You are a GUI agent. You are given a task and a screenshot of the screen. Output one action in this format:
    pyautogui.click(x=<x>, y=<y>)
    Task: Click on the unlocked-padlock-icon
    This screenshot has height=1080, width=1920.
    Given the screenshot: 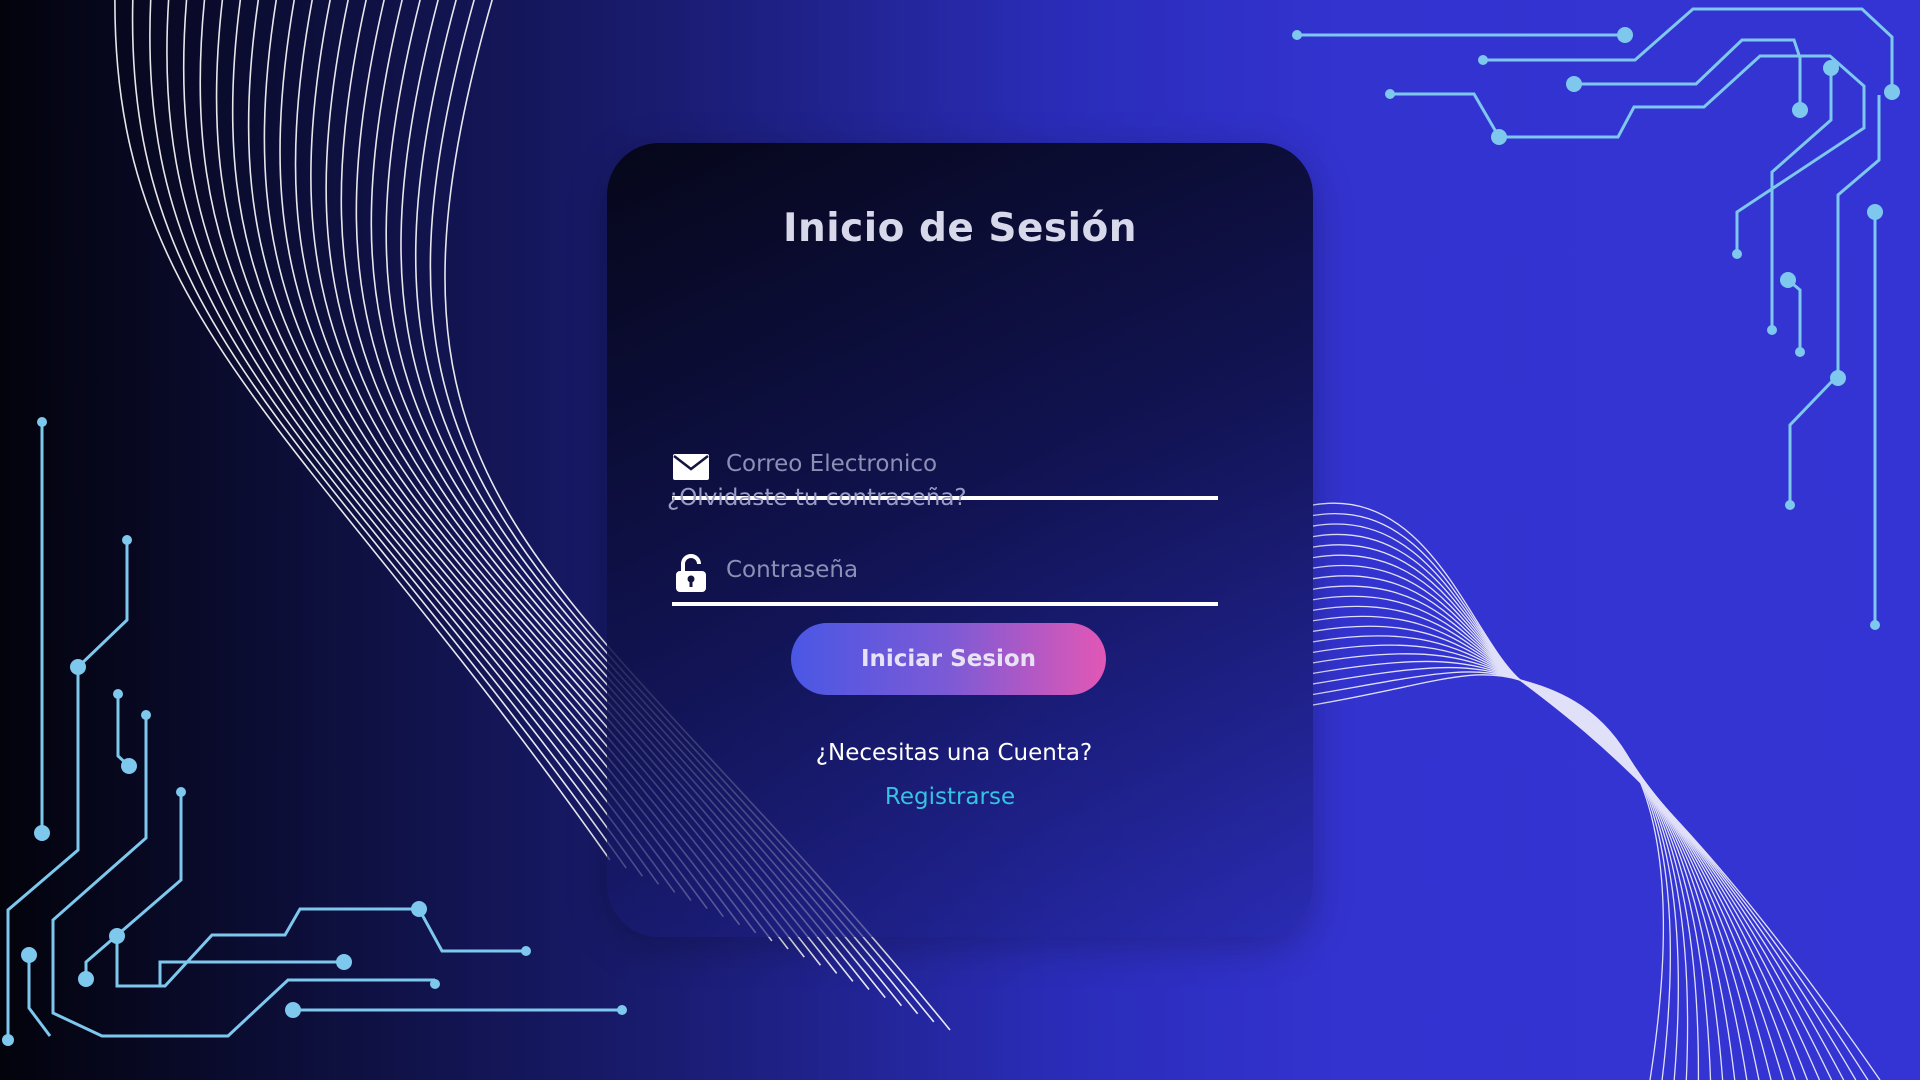 What is the action you would take?
    pyautogui.click(x=691, y=573)
    